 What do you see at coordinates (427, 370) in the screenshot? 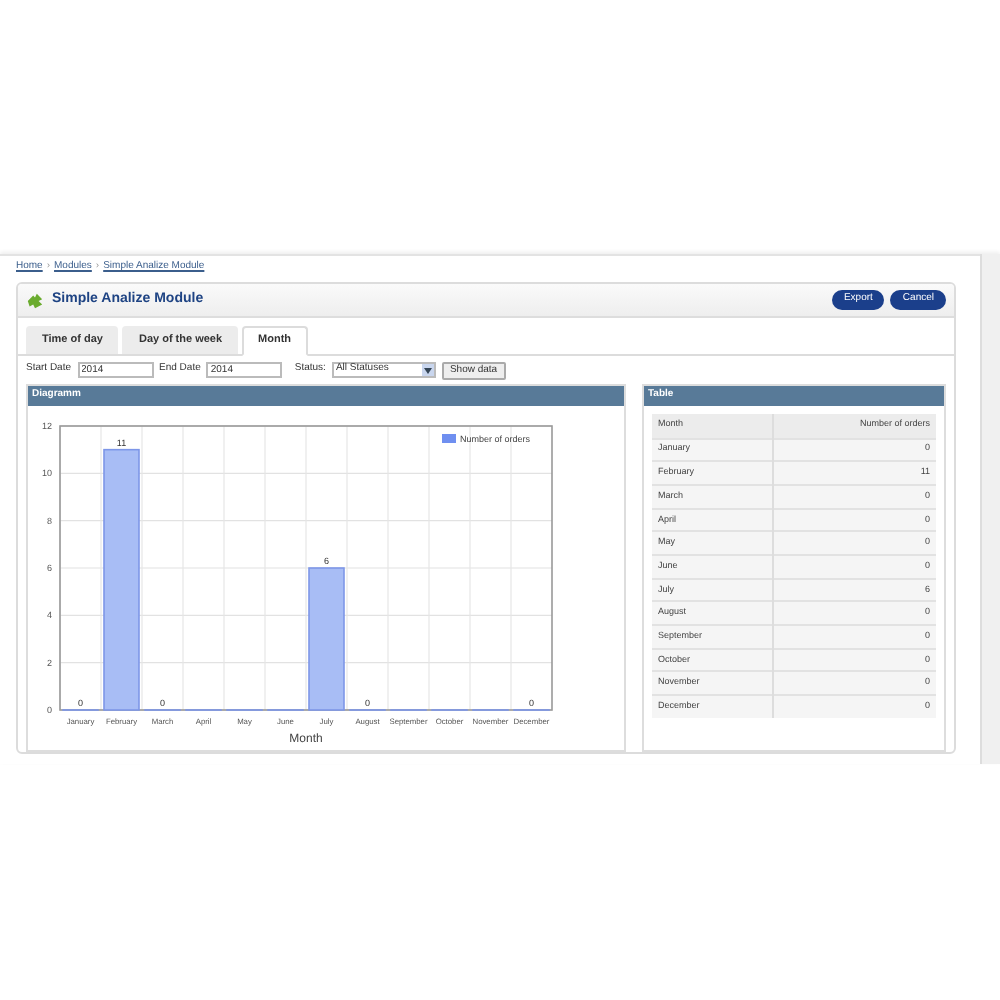
I see `caret-icon` at bounding box center [427, 370].